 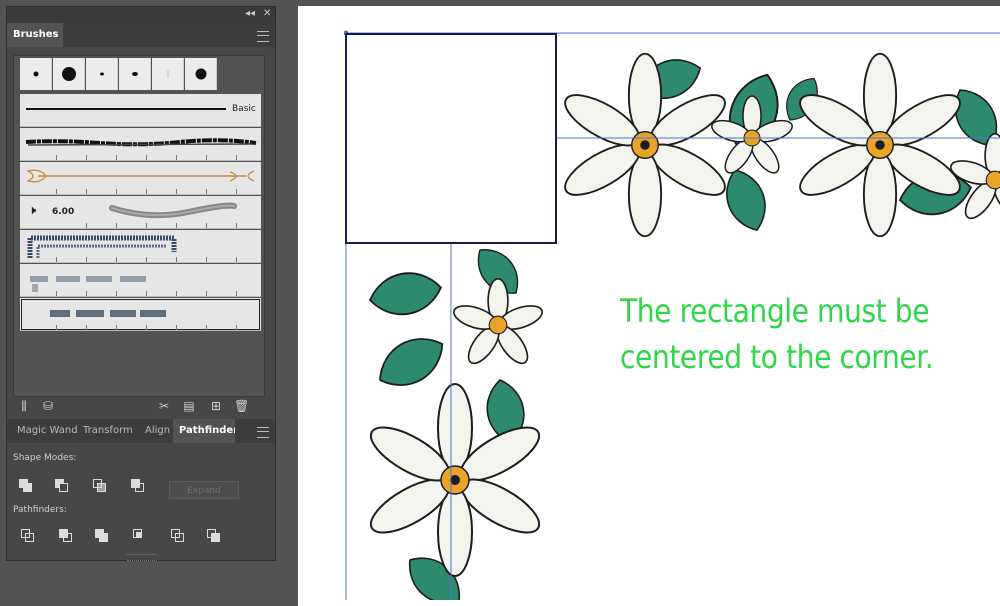 What do you see at coordinates (777, 357) in the screenshot?
I see `annotation-line-2: centered to the corner.` at bounding box center [777, 357].